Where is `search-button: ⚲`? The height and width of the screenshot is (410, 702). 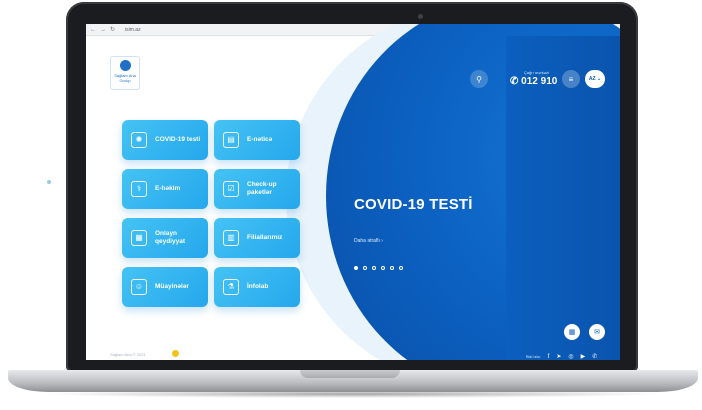 search-button: ⚲ is located at coordinates (479, 79).